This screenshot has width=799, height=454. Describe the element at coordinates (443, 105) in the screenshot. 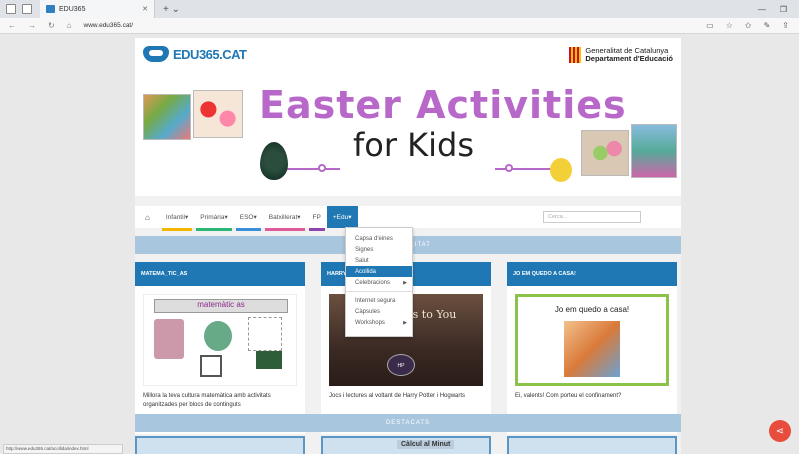

I see `banner-title: Easter Activities` at that location.